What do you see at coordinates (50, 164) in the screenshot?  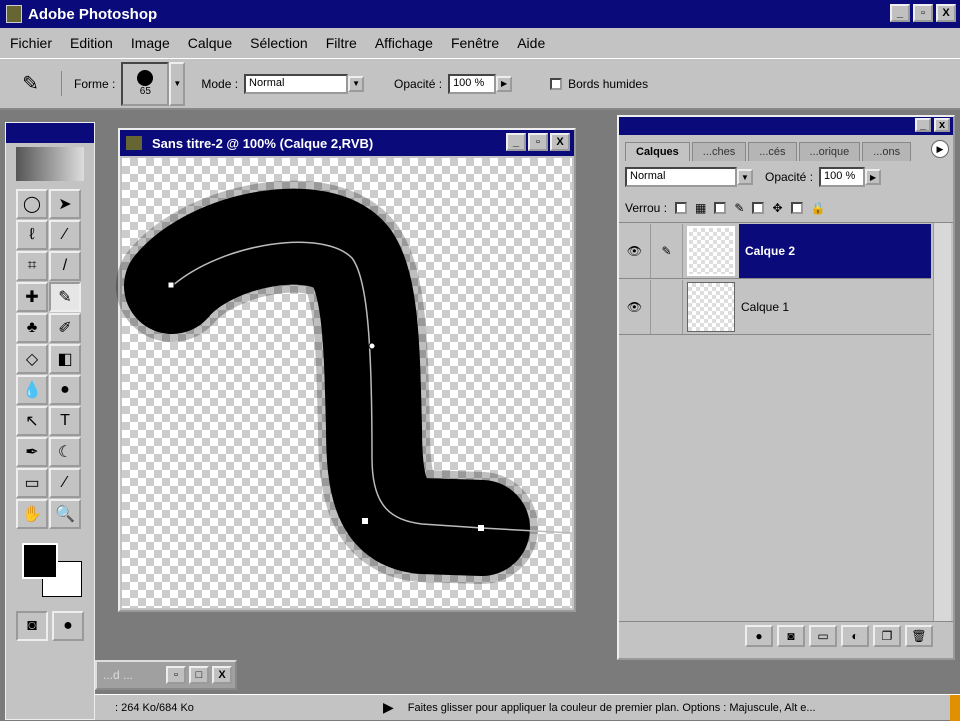 I see `adobe-logo` at bounding box center [50, 164].